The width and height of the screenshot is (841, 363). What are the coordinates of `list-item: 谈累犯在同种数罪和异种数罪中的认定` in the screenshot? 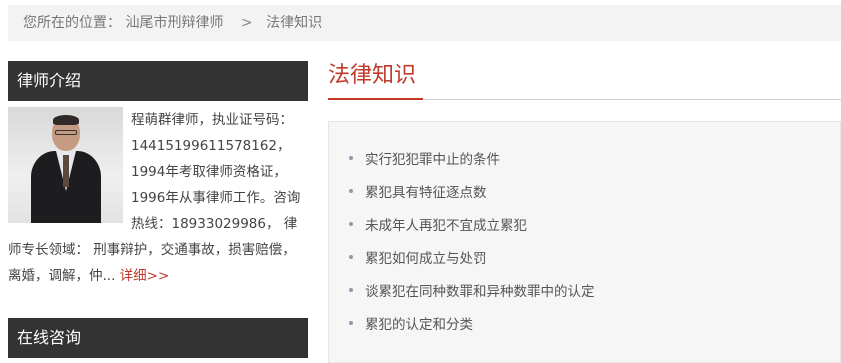 It's located at (472, 292).